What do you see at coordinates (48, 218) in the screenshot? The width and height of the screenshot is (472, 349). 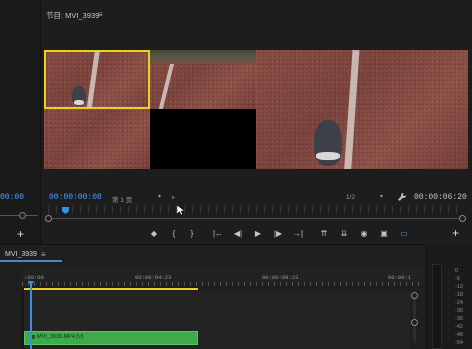 I see `scrub-bar-start-handle` at bounding box center [48, 218].